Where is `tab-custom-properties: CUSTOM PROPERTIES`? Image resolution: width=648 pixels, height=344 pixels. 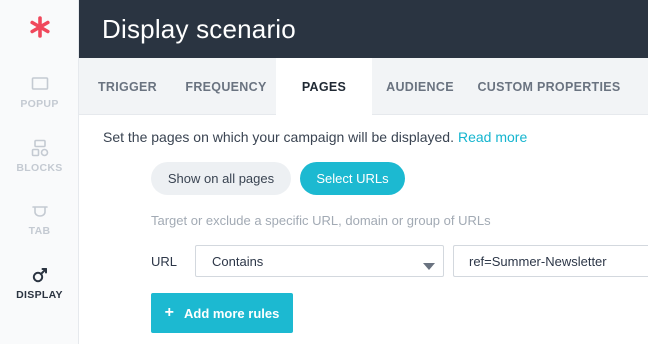 tab-custom-properties: CUSTOM PROPERTIES is located at coordinates (549, 86).